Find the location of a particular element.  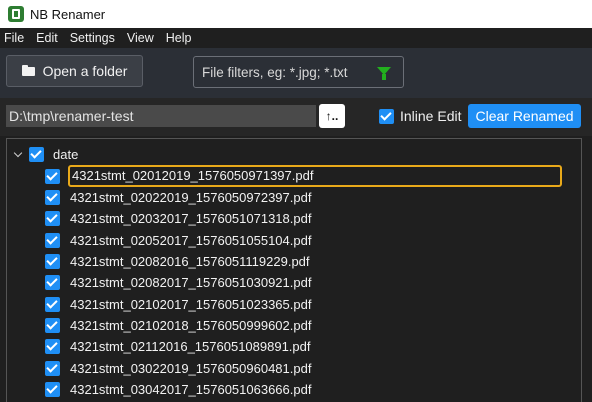

file-row: 4321stmt_02082017_1576051030921.pdf is located at coordinates (180, 282).